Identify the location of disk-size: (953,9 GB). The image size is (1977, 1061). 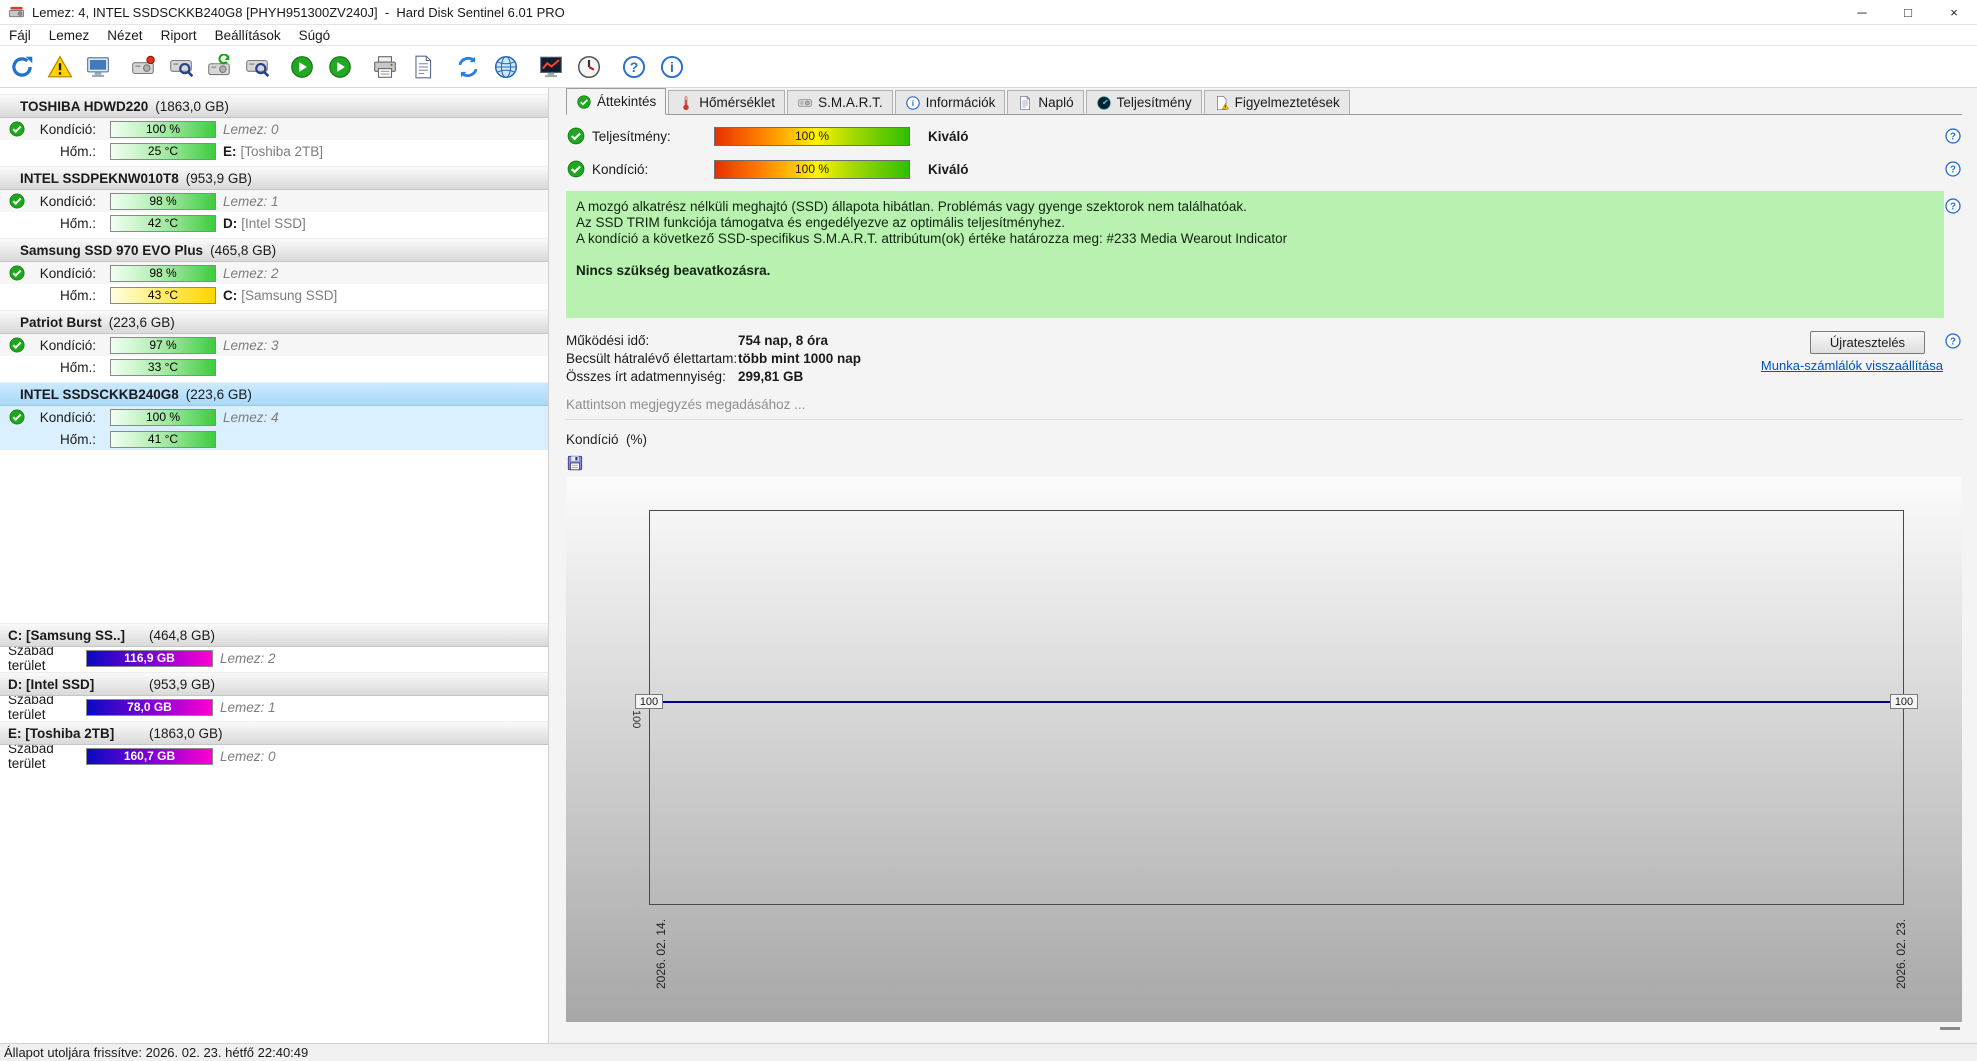
(218, 178).